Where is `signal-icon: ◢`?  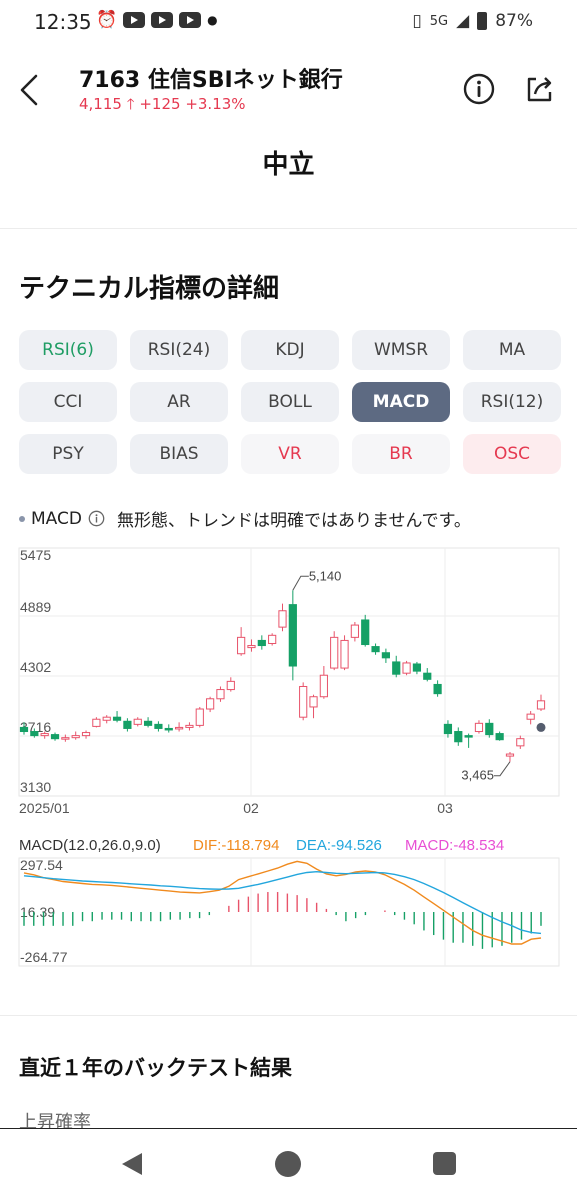 signal-icon: ◢ is located at coordinates (463, 21).